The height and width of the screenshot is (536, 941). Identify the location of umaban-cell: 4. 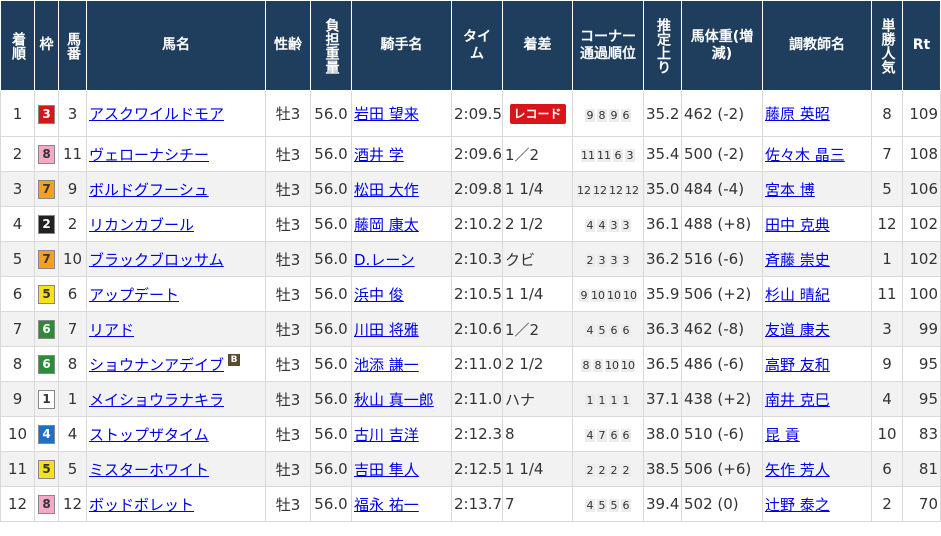
(72, 434).